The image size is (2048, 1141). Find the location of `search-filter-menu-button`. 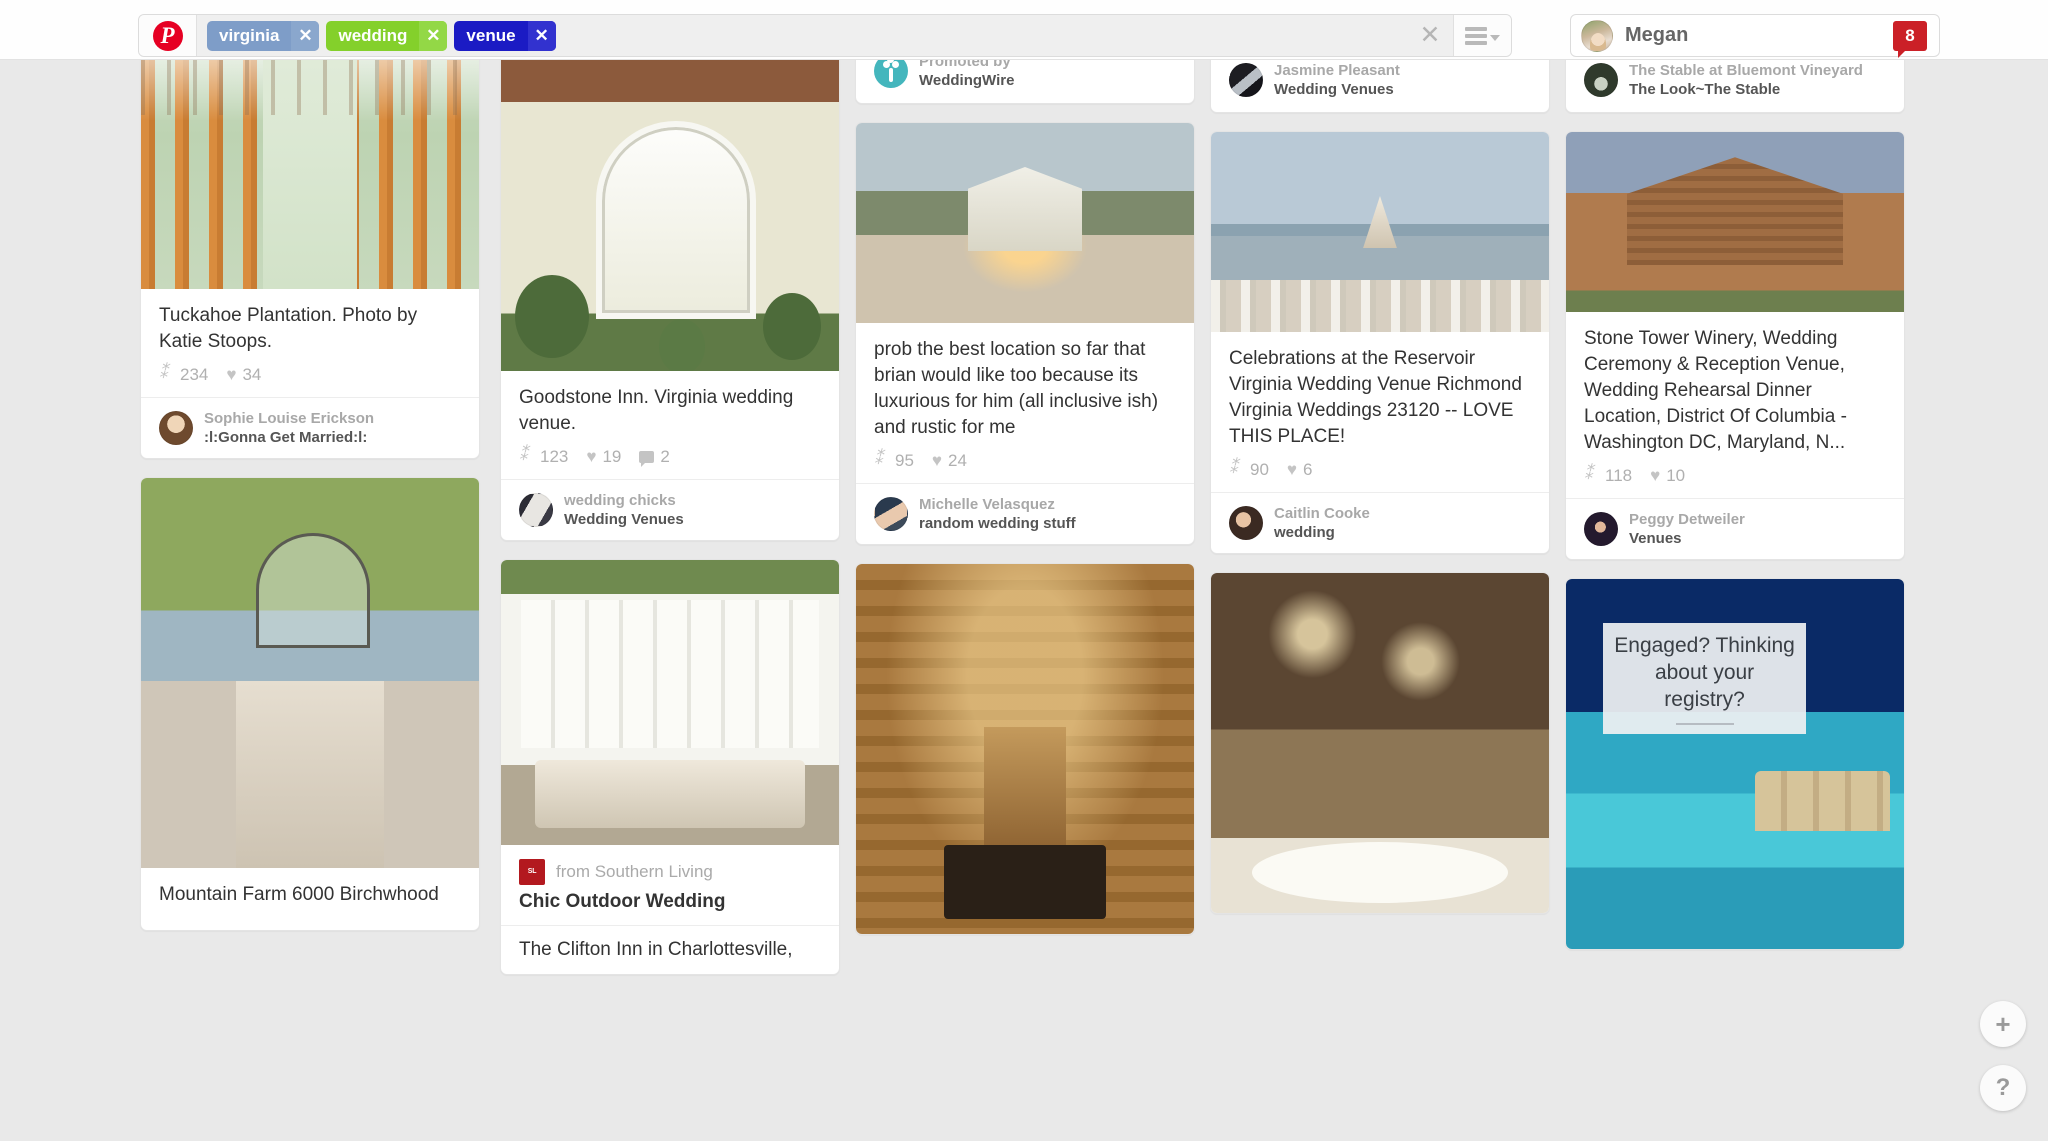

search-filter-menu-button is located at coordinates (1482, 35).